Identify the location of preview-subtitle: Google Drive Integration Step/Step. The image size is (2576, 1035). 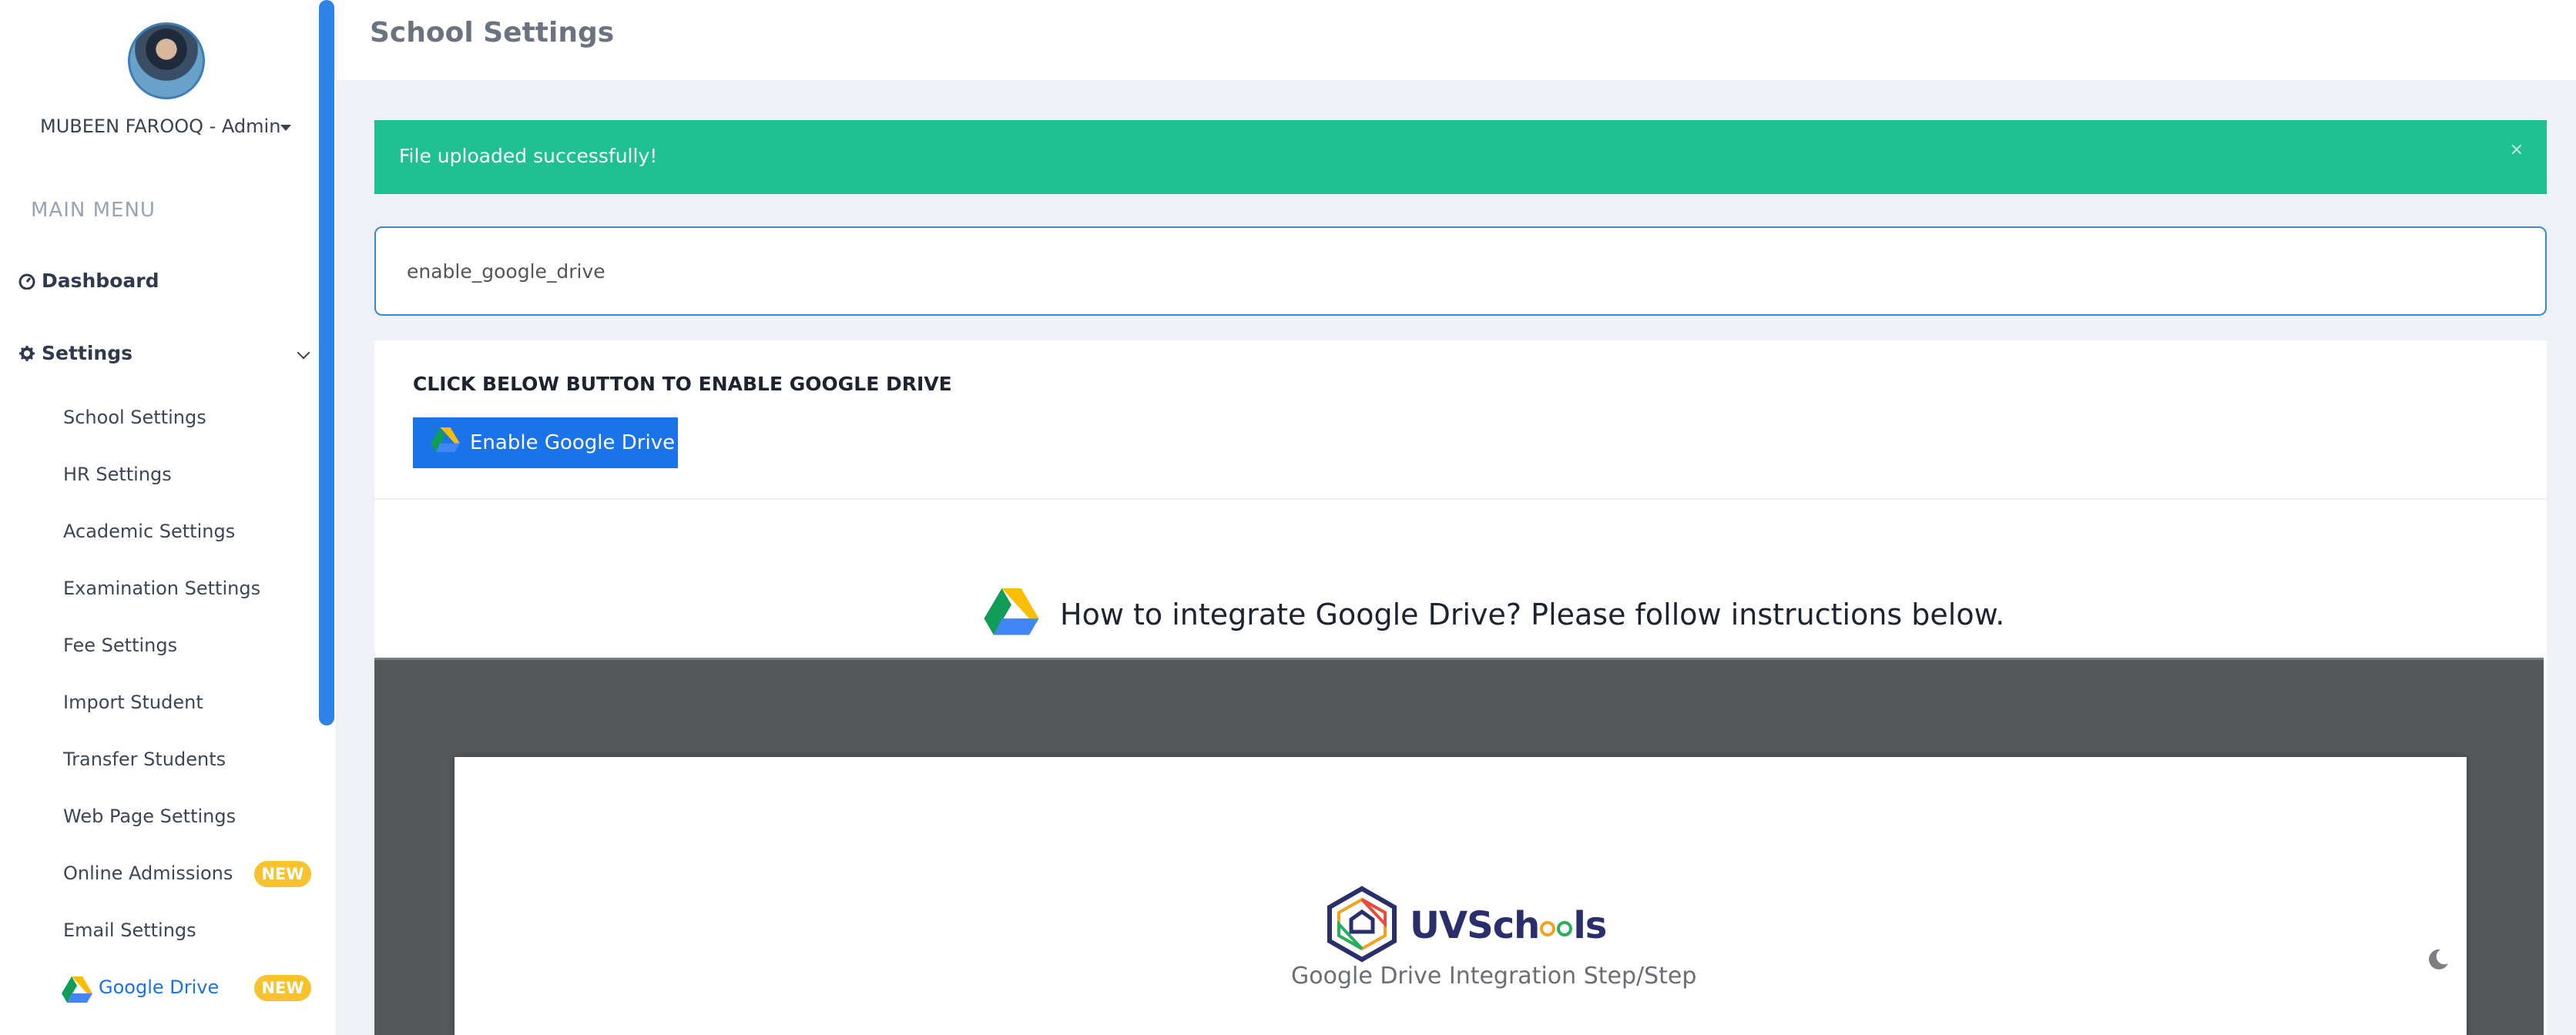
(1494, 976).